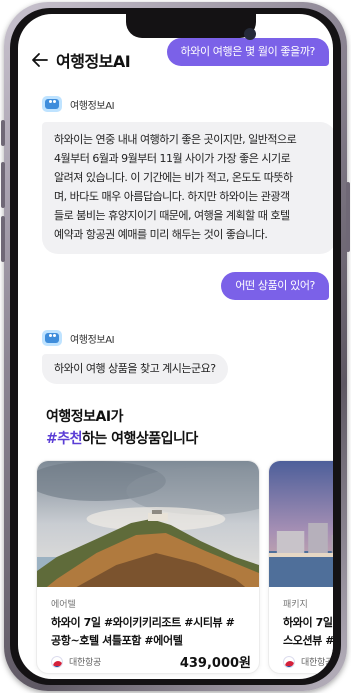  I want to click on product-title-line1: 하와이 7일 #와, so click(308, 622).